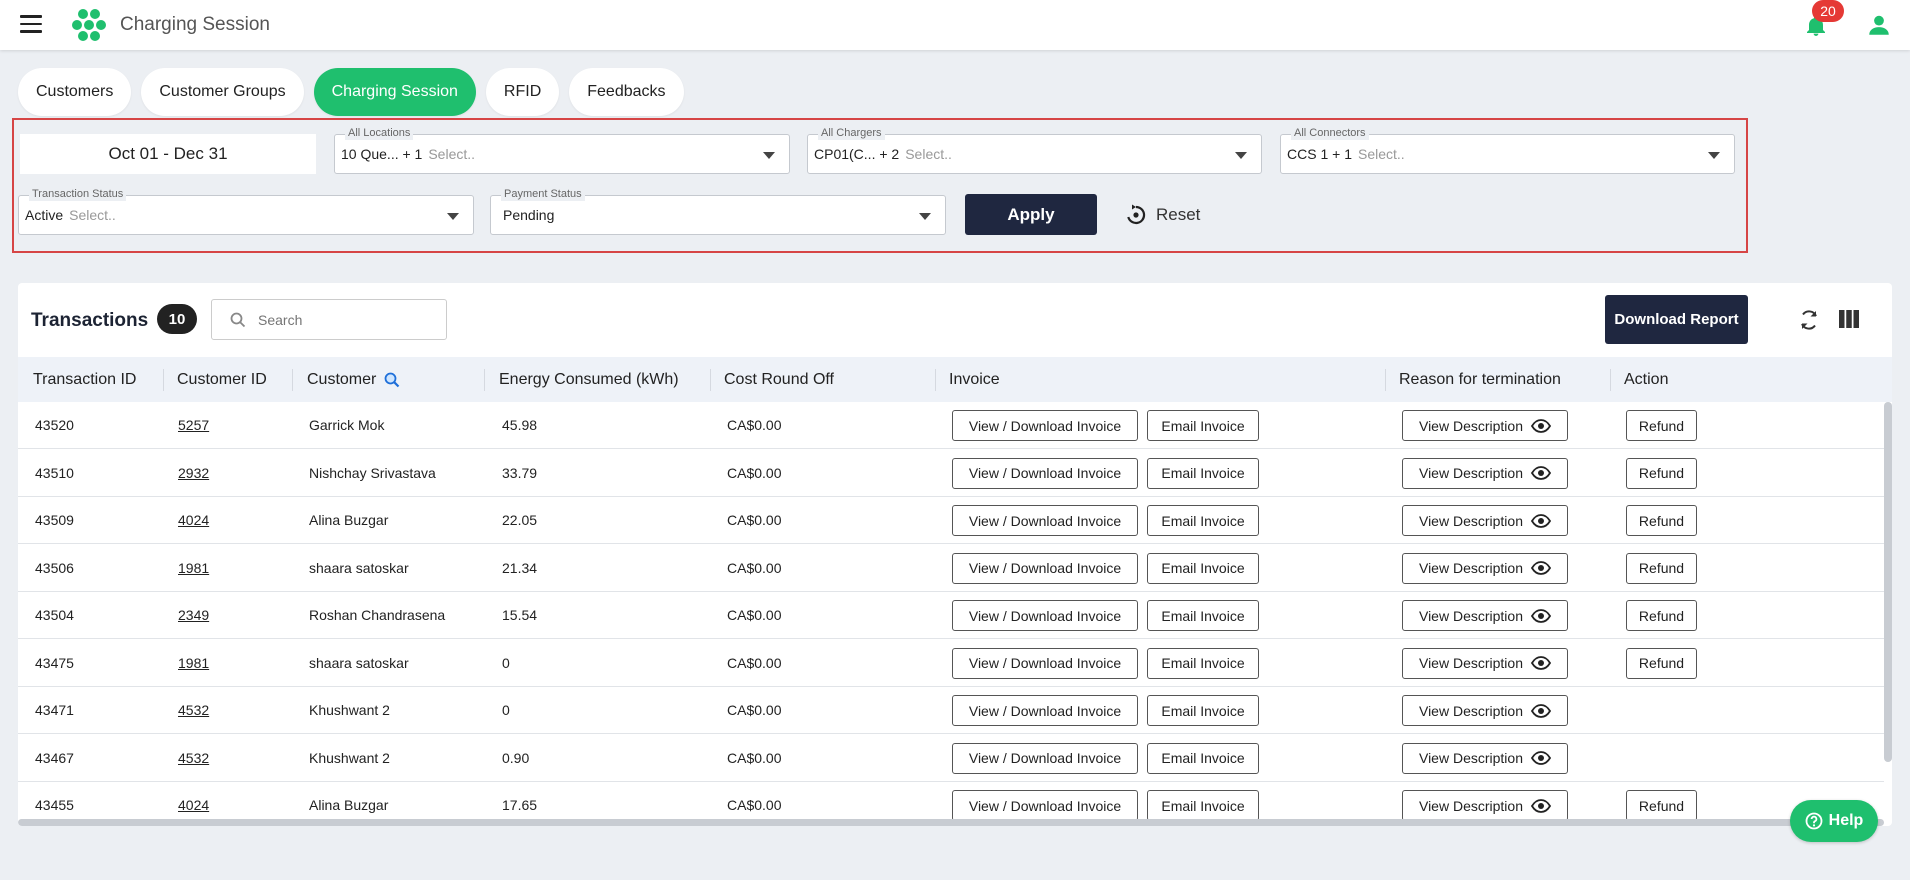 Image resolution: width=1910 pixels, height=880 pixels. Describe the element at coordinates (394, 92) in the screenshot. I see `tab-charging-session: Charging Session` at that location.